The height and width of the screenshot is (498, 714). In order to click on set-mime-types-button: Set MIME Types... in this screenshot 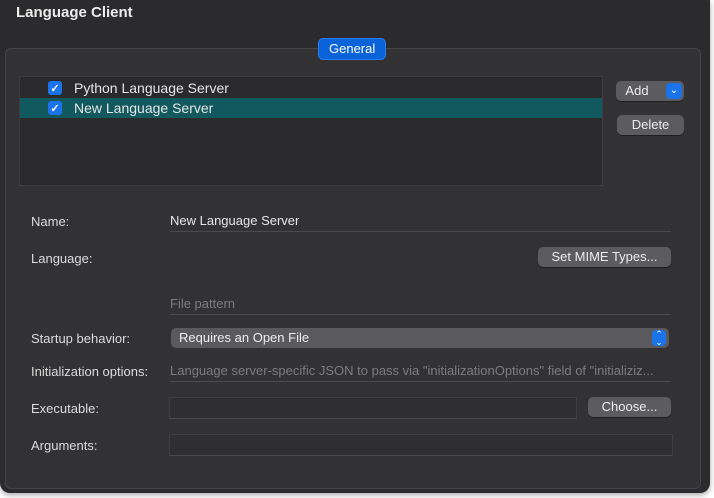, I will do `click(604, 257)`.